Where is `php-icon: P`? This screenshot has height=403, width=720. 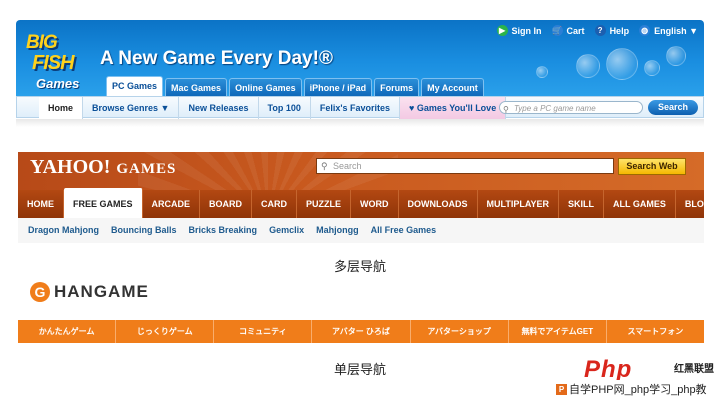 php-icon: P is located at coordinates (561, 389).